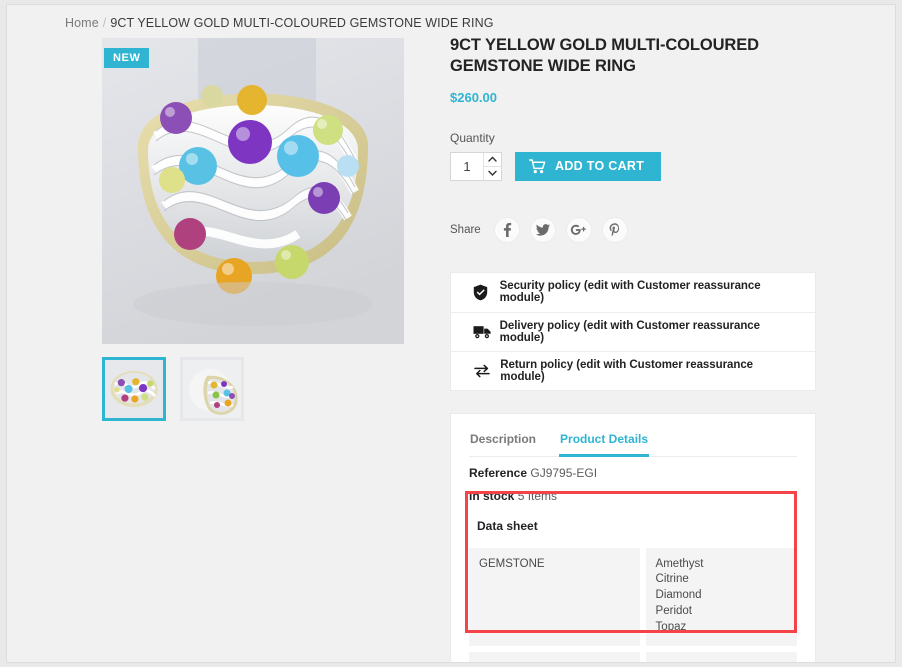  Describe the element at coordinates (473, 97) in the screenshot. I see `product-price: $260.00` at that location.